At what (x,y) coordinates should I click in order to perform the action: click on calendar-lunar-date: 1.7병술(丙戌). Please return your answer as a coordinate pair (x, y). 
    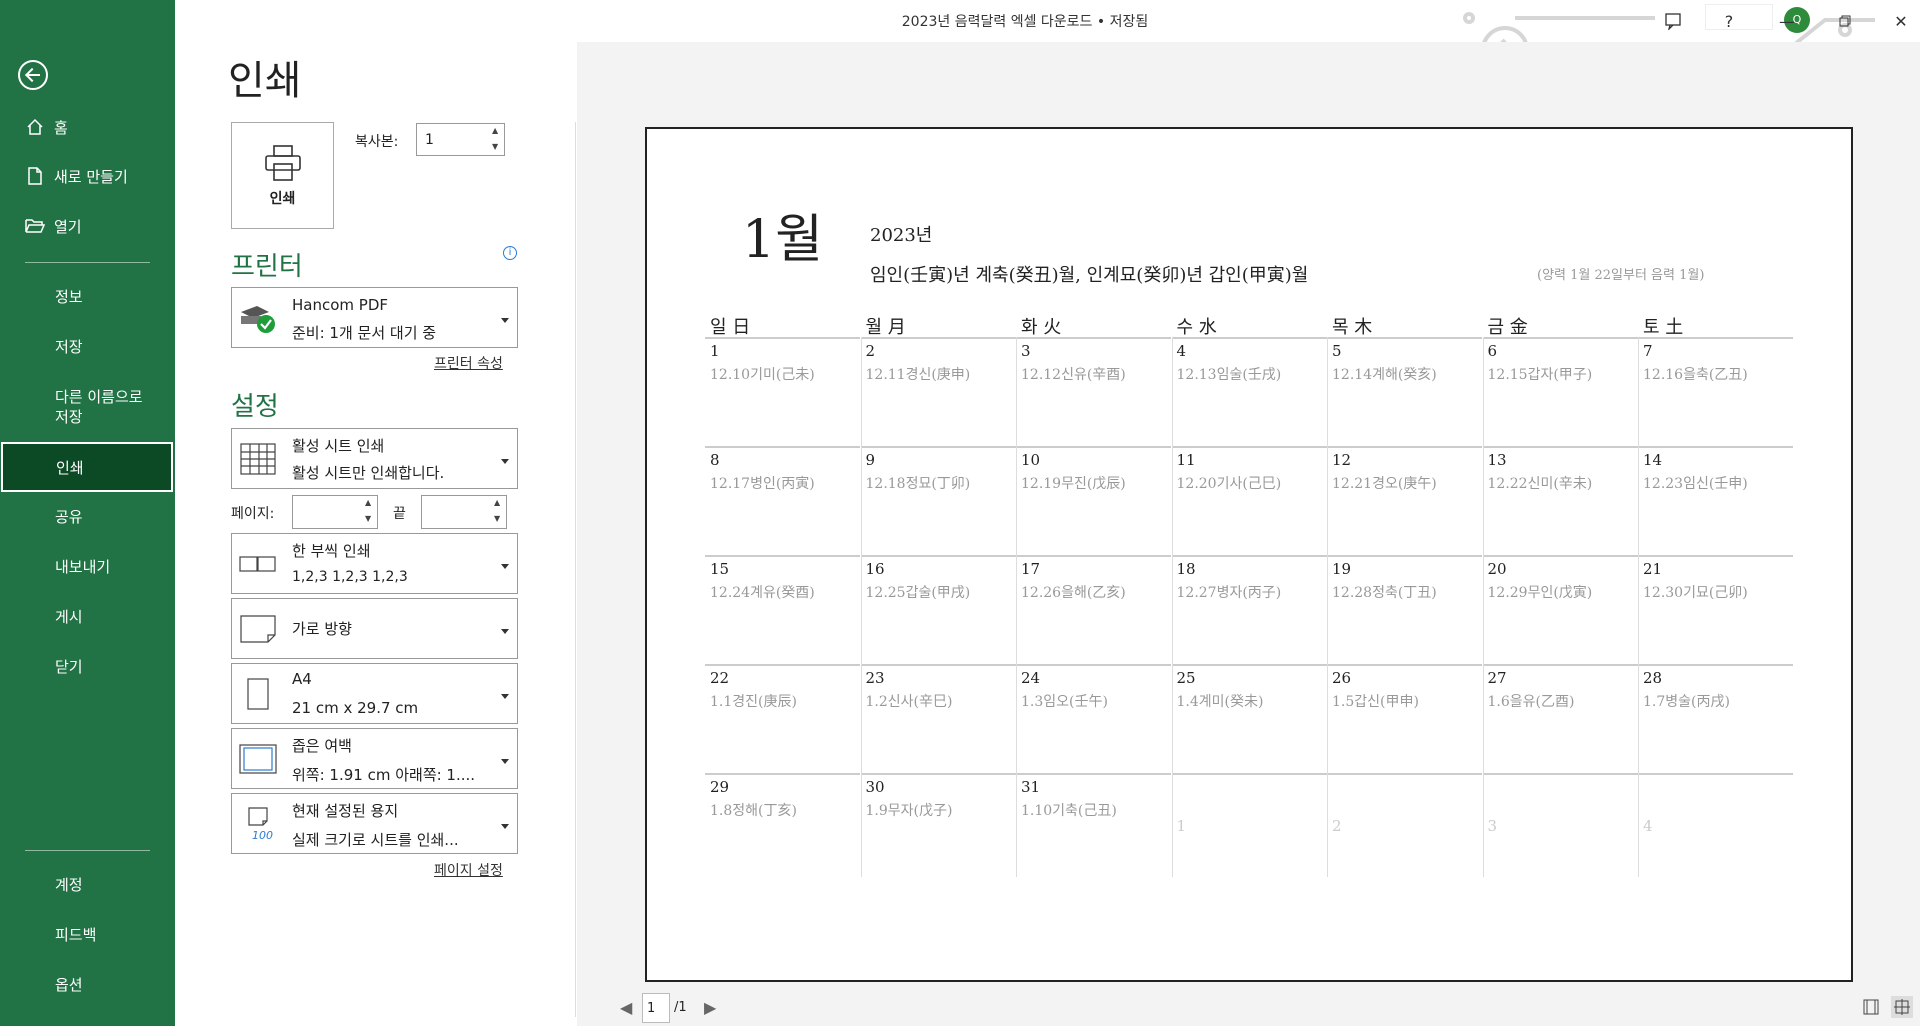
    Looking at the image, I should click on (1686, 702).